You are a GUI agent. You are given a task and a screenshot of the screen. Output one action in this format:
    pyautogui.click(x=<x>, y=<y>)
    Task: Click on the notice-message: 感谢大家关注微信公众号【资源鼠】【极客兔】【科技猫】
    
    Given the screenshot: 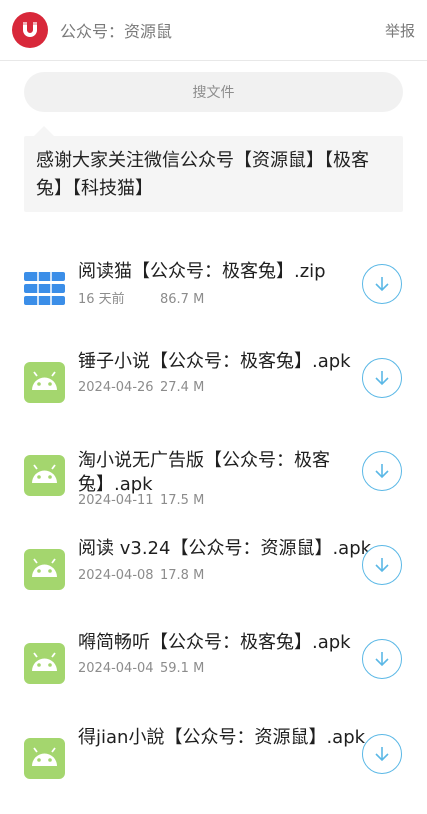 What is the action you would take?
    pyautogui.click(x=213, y=174)
    